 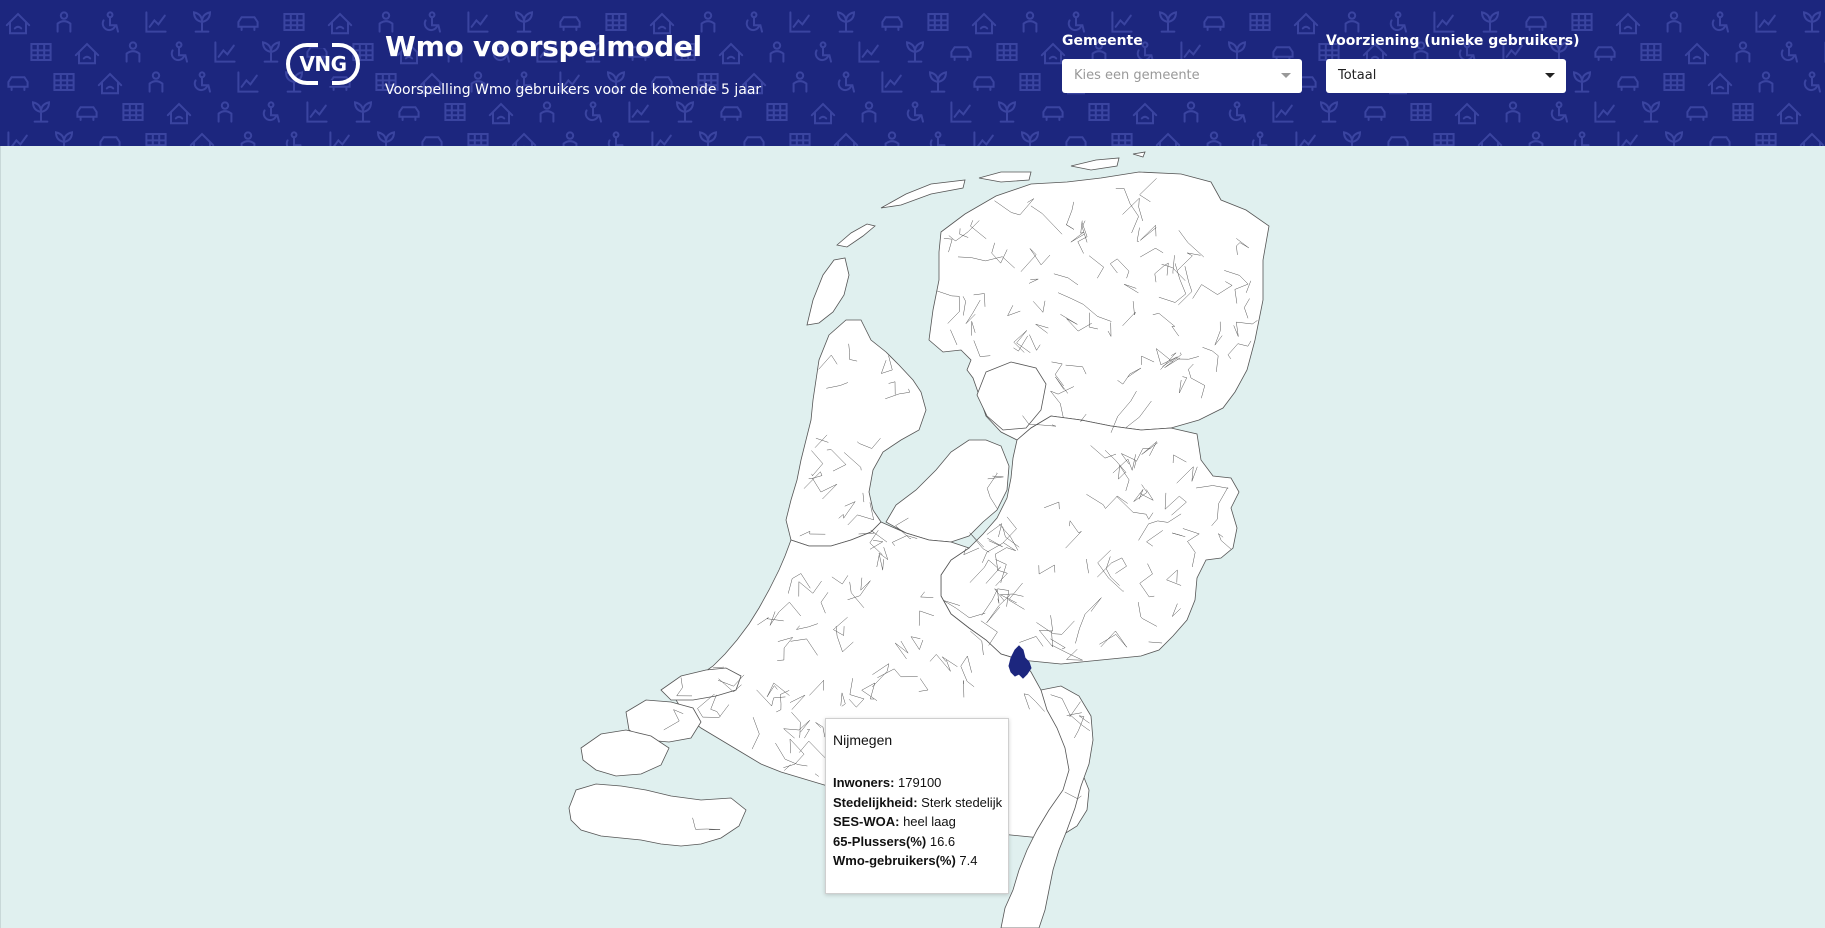 What do you see at coordinates (1182, 76) in the screenshot?
I see `gemeente-select: Kies een gemeente` at bounding box center [1182, 76].